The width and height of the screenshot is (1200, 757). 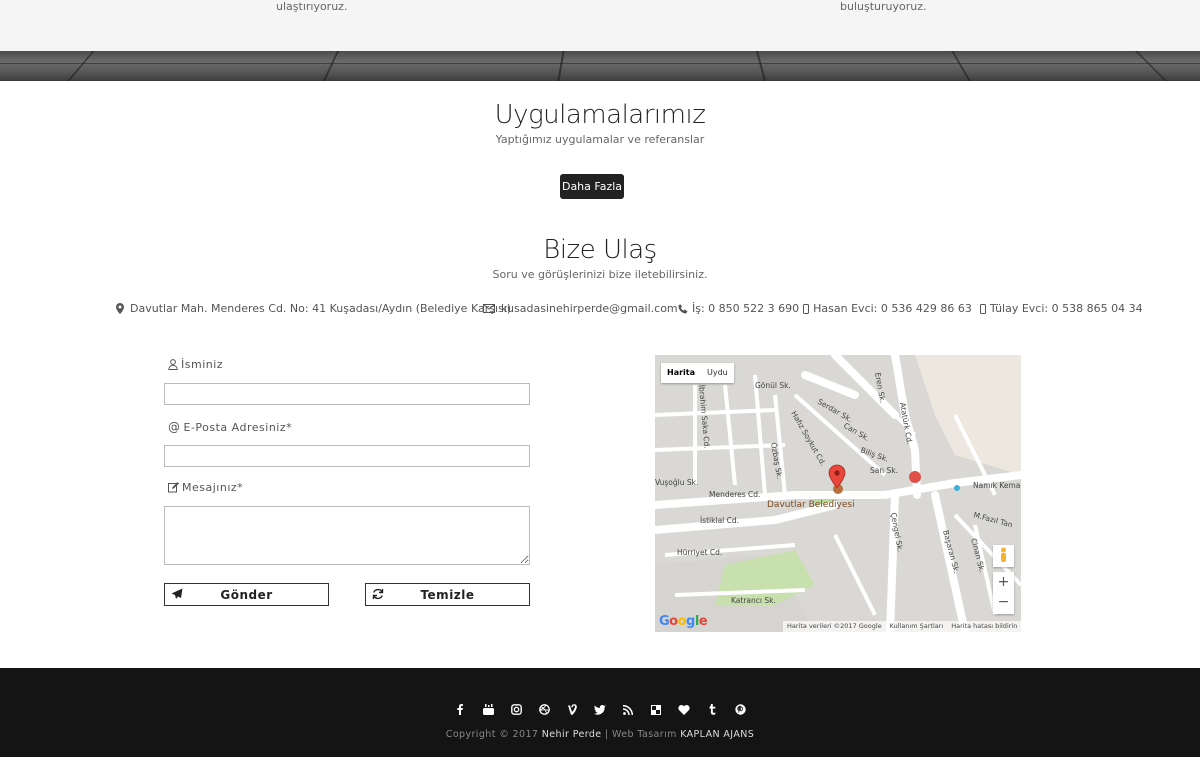 I want to click on copyright-separator: | Web Tasarım, so click(x=640, y=734).